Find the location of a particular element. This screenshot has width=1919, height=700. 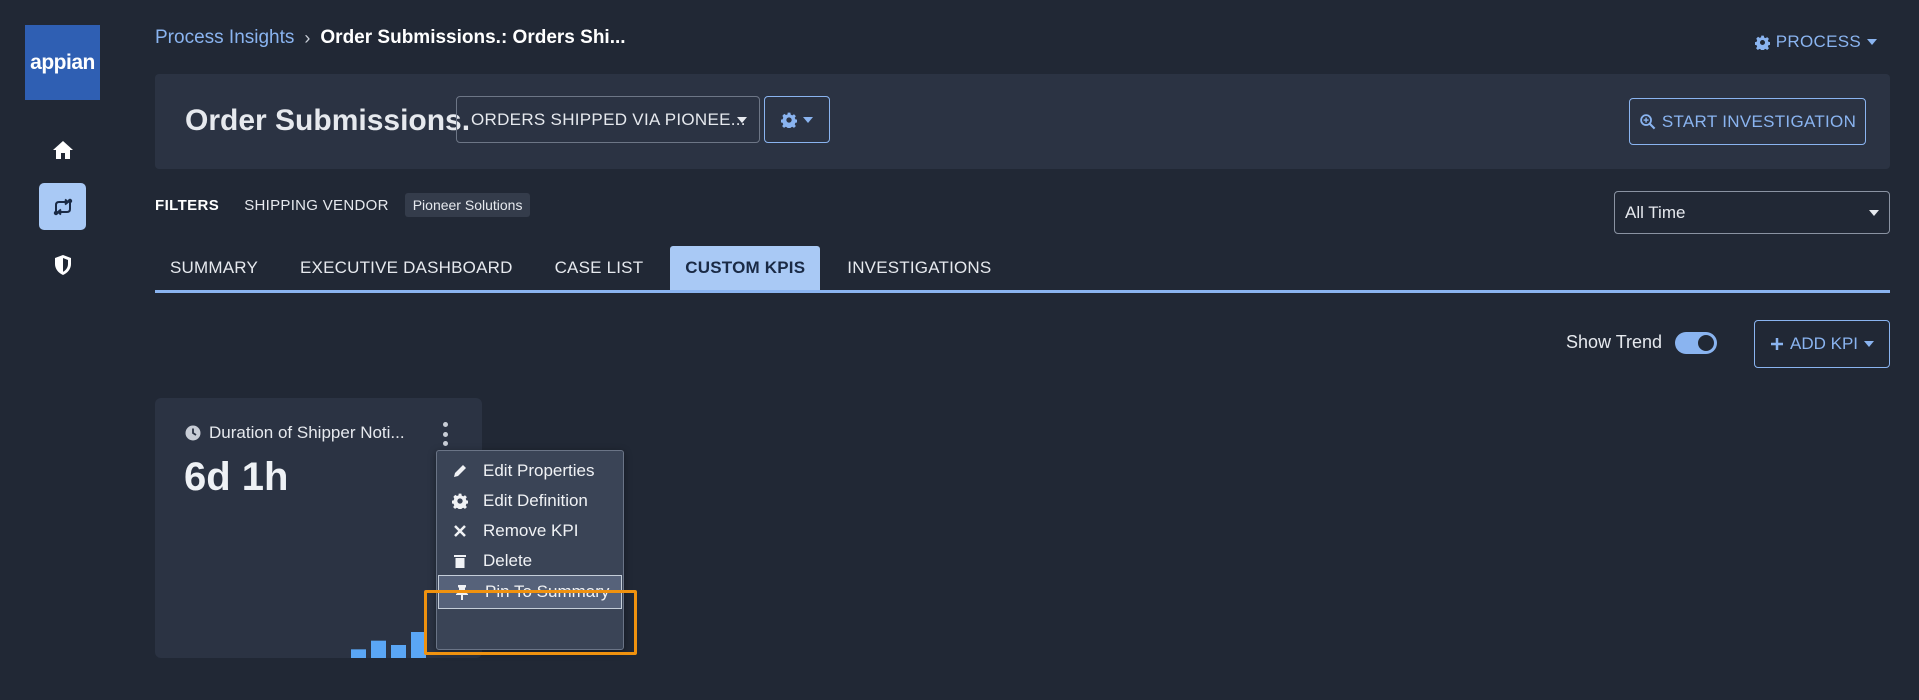

pencil-icon is located at coordinates (460, 471).